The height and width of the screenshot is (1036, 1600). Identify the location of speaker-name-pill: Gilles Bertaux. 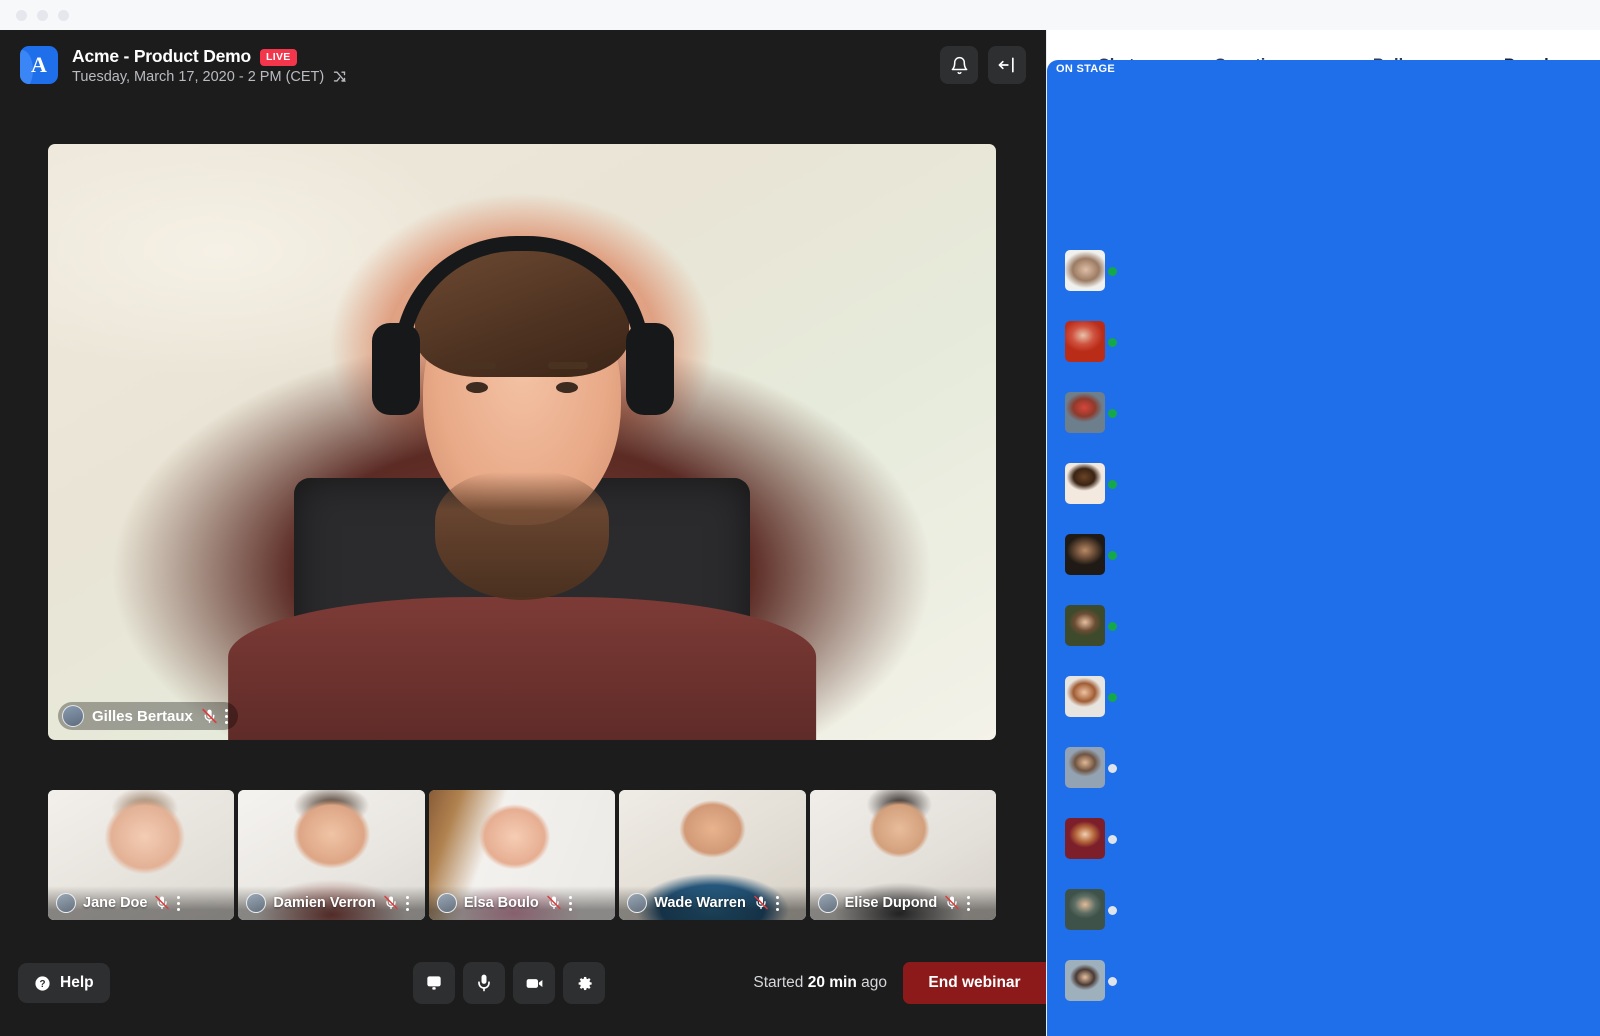
(148, 716).